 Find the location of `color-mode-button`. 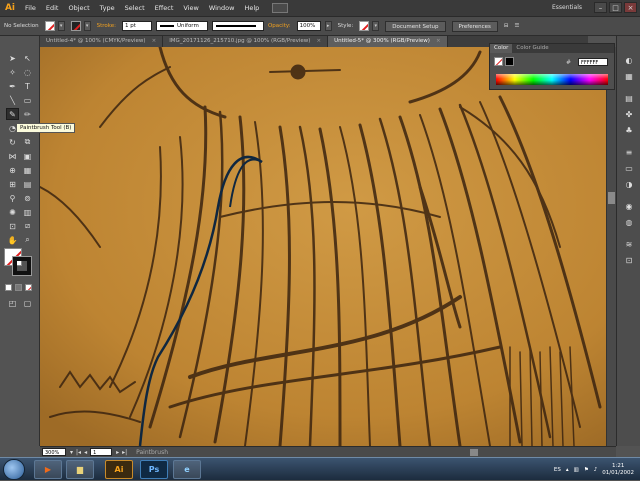

color-mode-button is located at coordinates (8, 287).